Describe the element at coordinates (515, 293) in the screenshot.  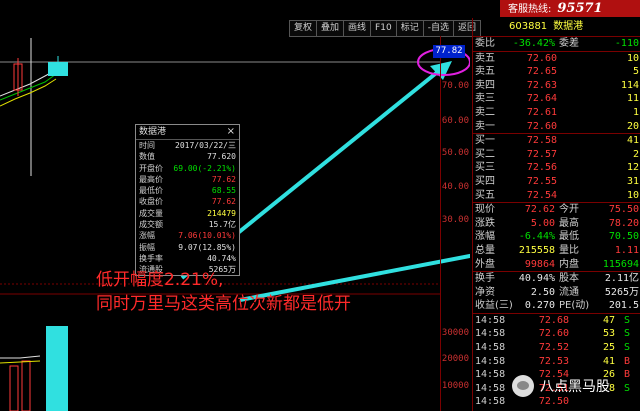
I see `stat-cell: 净资 2.50` at that location.